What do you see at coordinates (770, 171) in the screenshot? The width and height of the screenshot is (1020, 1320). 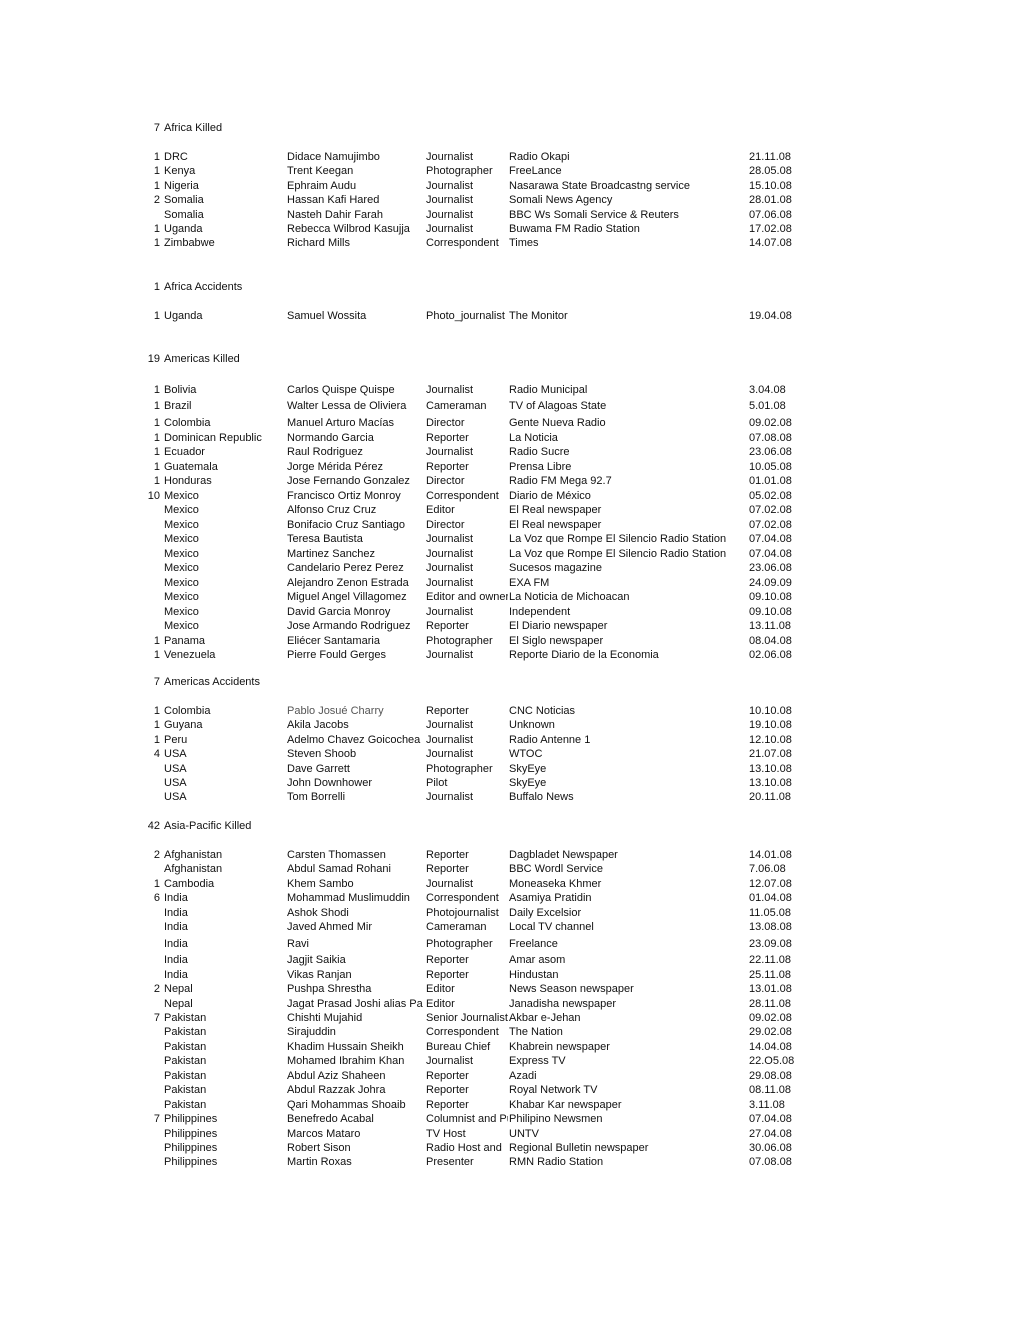 I see `date-cell: 28.05.08` at bounding box center [770, 171].